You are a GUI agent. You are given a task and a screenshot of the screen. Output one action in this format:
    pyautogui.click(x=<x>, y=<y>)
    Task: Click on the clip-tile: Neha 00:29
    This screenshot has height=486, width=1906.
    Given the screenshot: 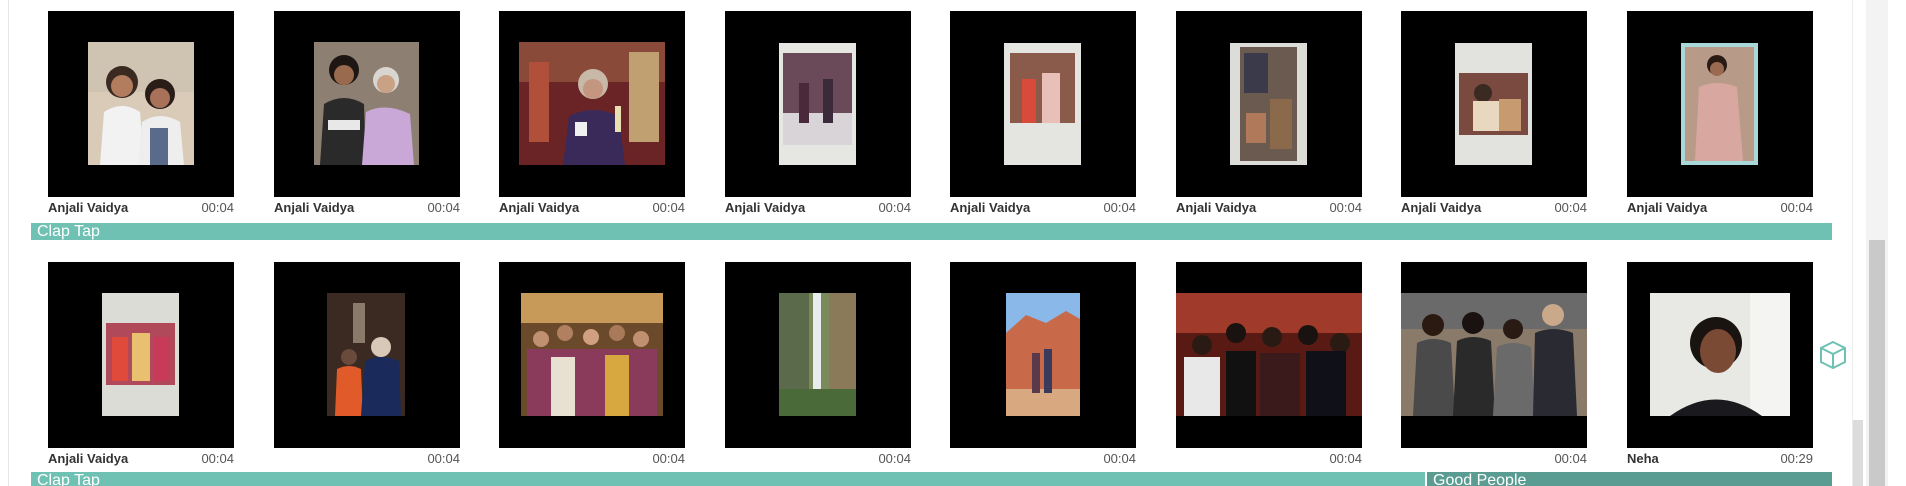 What is the action you would take?
    pyautogui.click(x=1720, y=366)
    